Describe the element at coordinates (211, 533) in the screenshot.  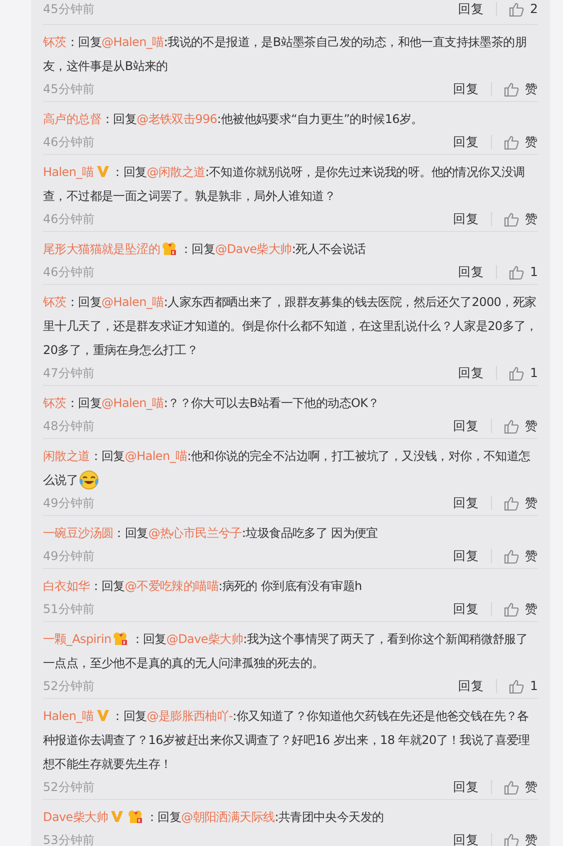
I see `comment-text: 一碗豆沙汤圆：回复@热心市民兰兮子:垃圾食品吃多了 因为便宜` at that location.